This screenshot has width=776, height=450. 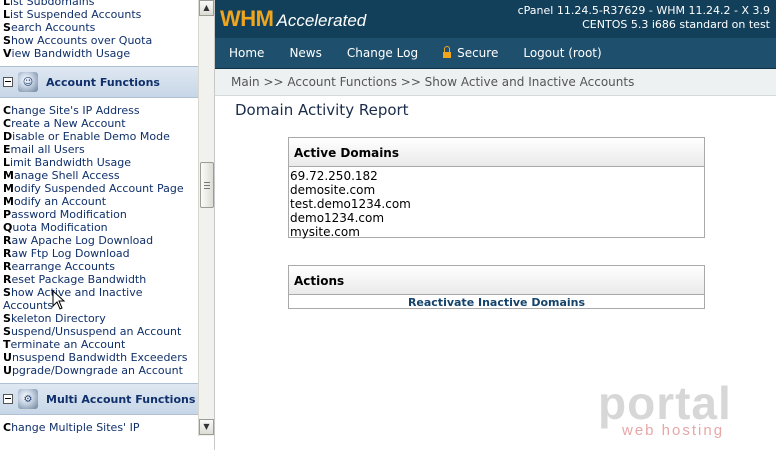 What do you see at coordinates (496, 303) in the screenshot?
I see `reactivate-inactive-domains-link: Reactivate Inactive Domains` at bounding box center [496, 303].